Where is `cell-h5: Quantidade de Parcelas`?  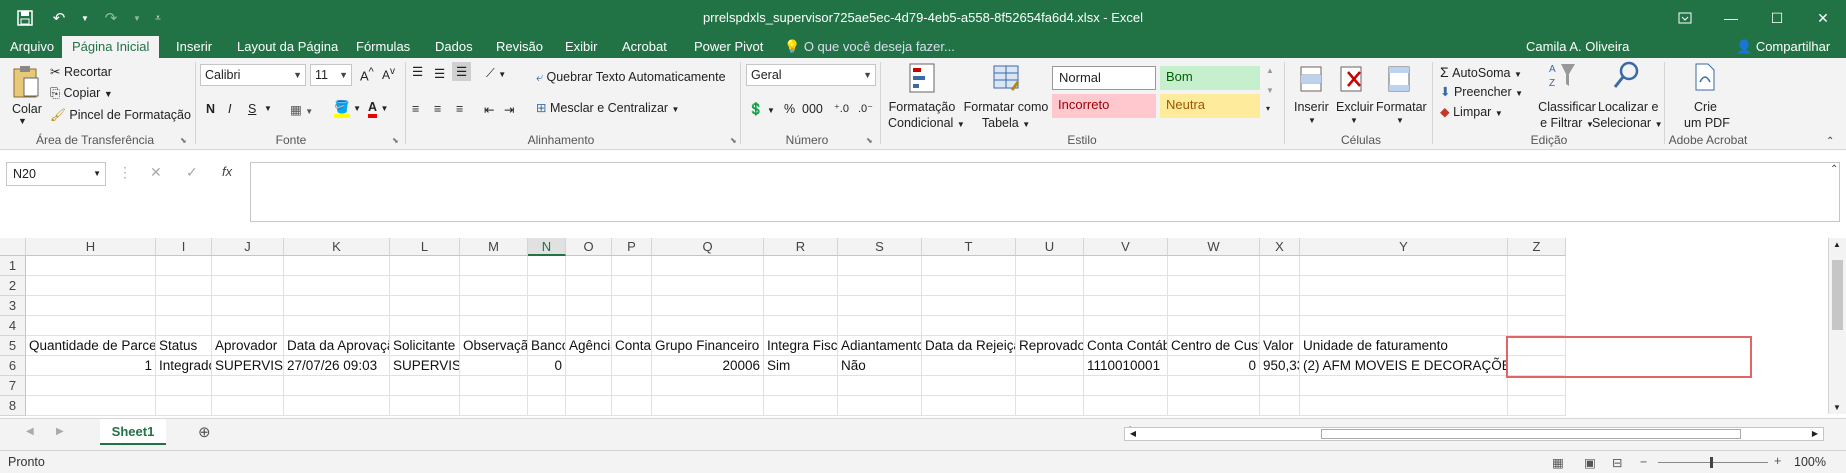
cell-h5: Quantidade de Parcelas is located at coordinates (91, 346).